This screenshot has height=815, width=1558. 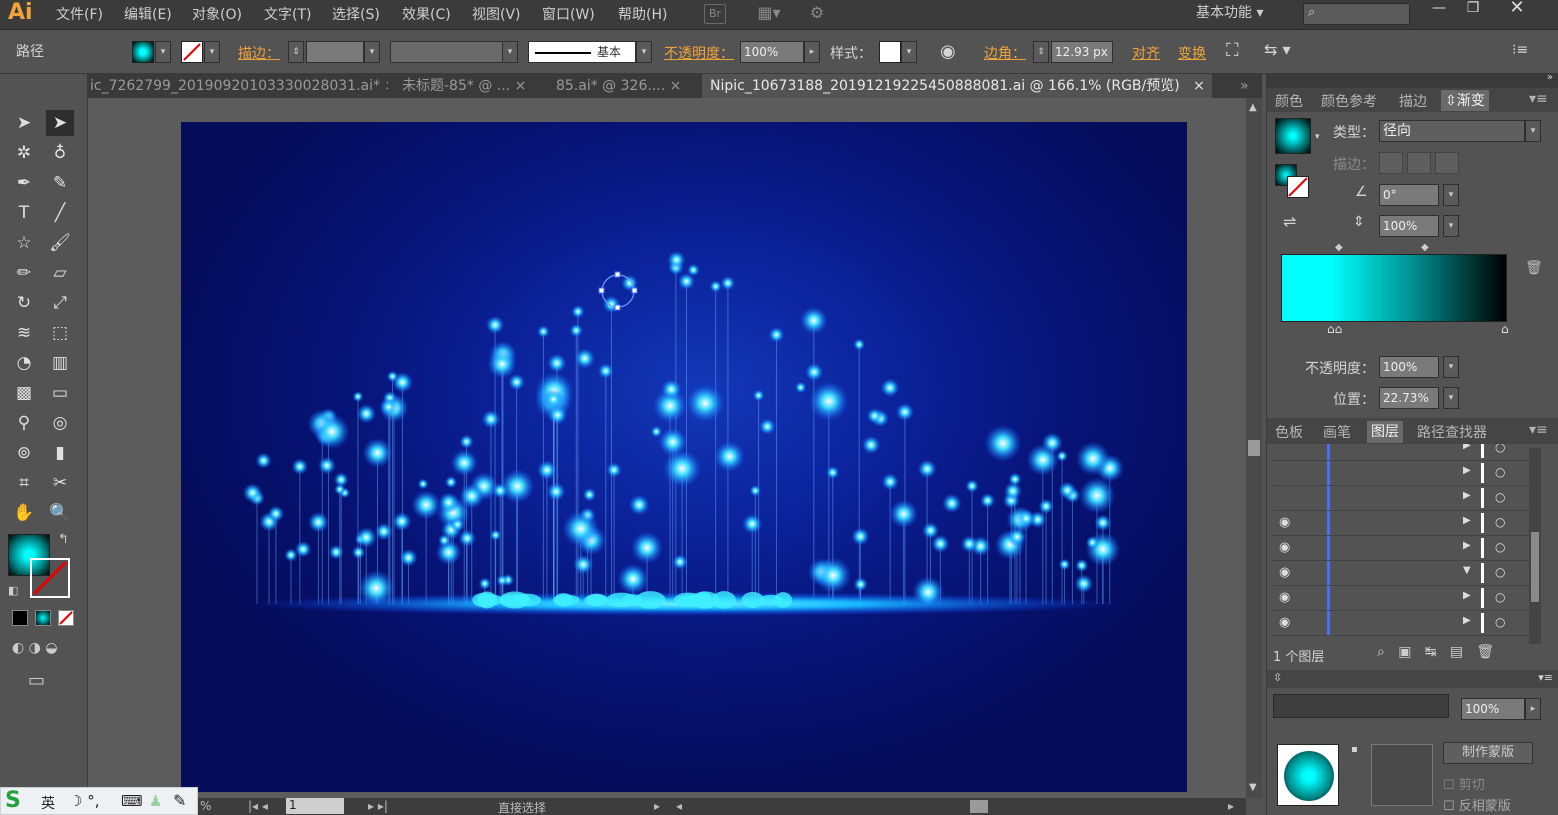 What do you see at coordinates (48, 803) in the screenshot?
I see `ime-lang-toggle: 英` at bounding box center [48, 803].